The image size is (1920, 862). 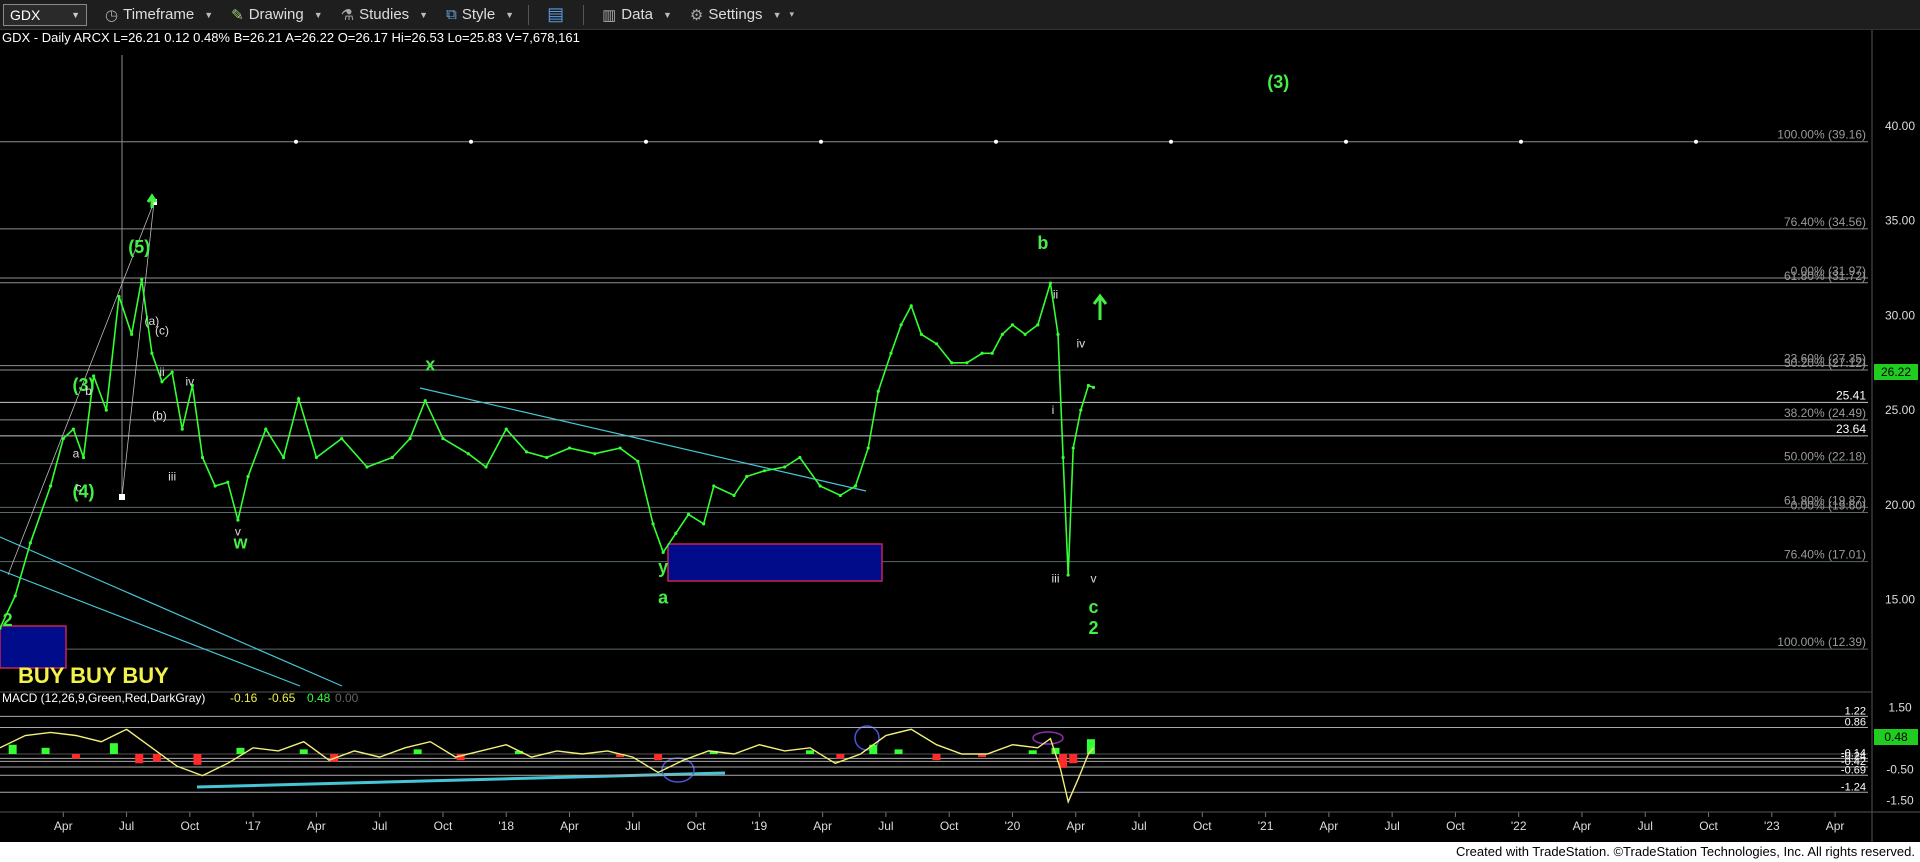 What do you see at coordinates (663, 597) in the screenshot?
I see `wave-label: a` at bounding box center [663, 597].